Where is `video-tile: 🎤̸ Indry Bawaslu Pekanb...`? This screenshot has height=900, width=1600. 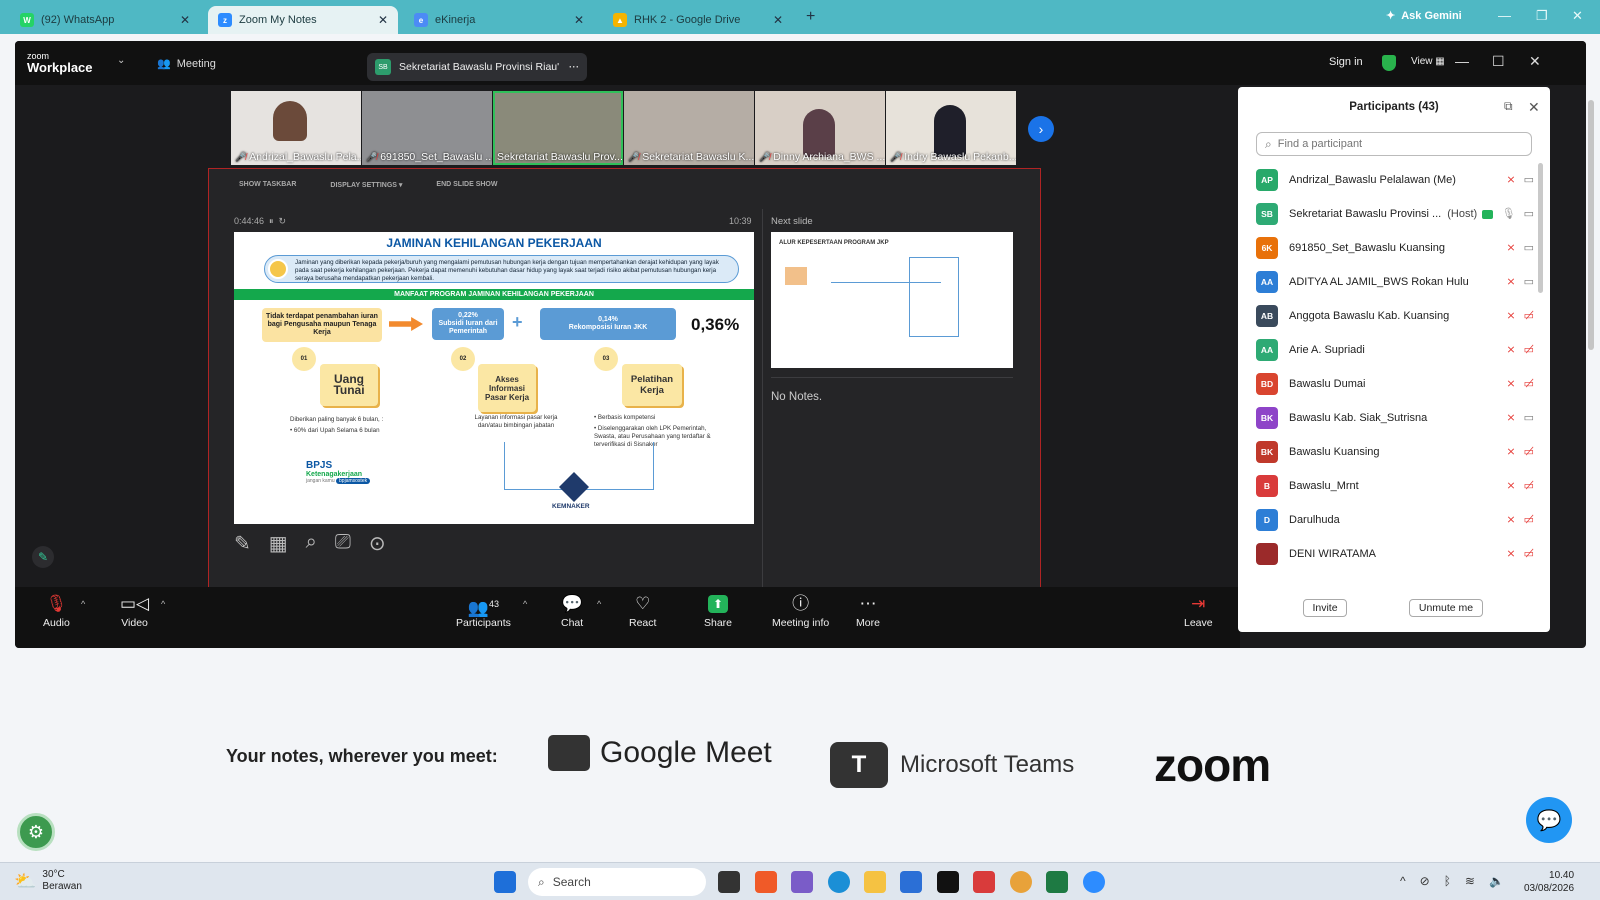
video-tile: 🎤̸ Indry Bawaslu Pekanb... is located at coordinates (951, 128).